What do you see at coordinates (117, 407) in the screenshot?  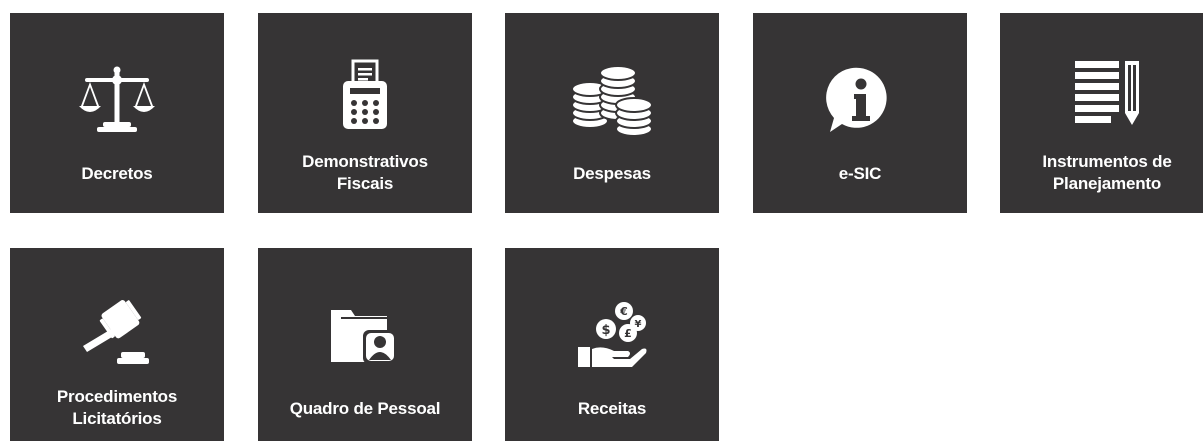 I see `tile-label: Procedimentos Licitatórios` at bounding box center [117, 407].